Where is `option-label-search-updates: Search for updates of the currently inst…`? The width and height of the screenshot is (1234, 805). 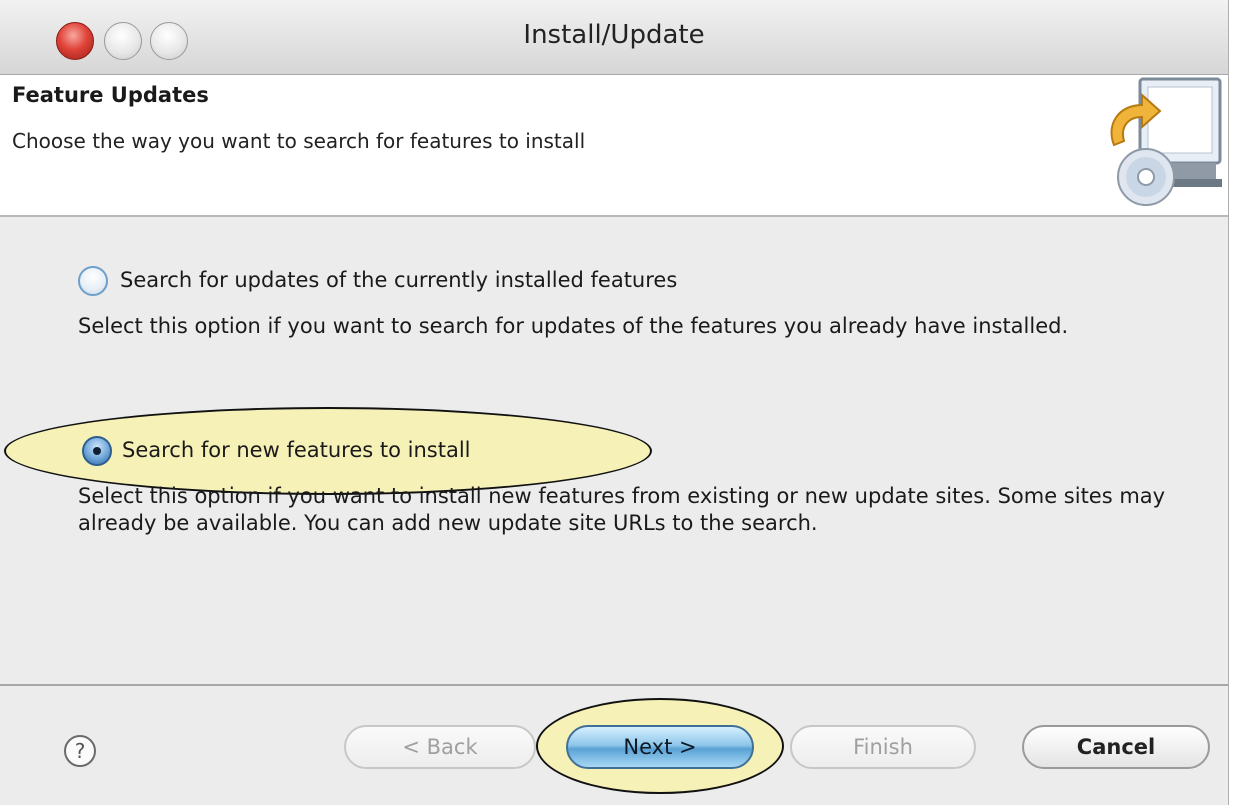
option-label-search-updates: Search for updates of the currently inst… is located at coordinates (398, 280).